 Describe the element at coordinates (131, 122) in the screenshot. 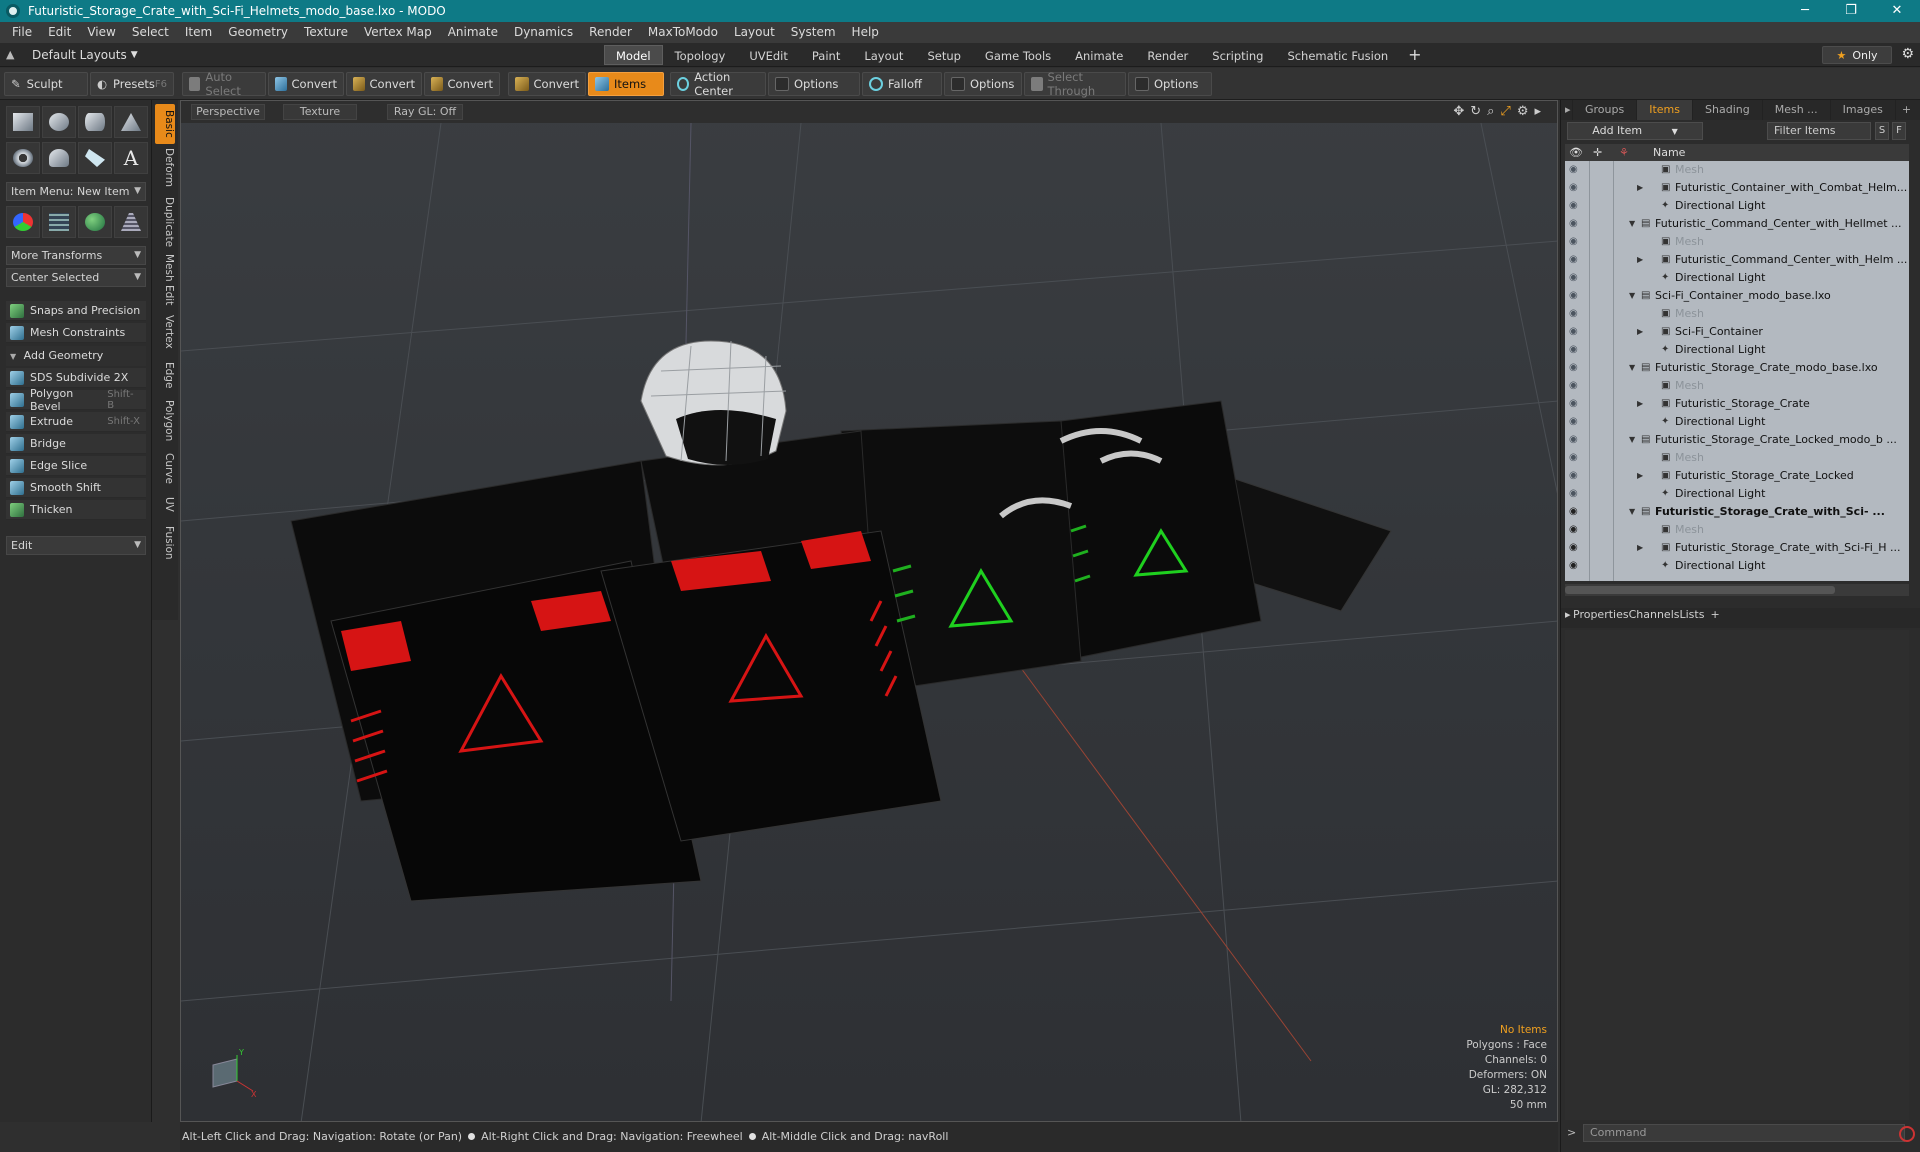

I see `cone-primitive-button` at that location.